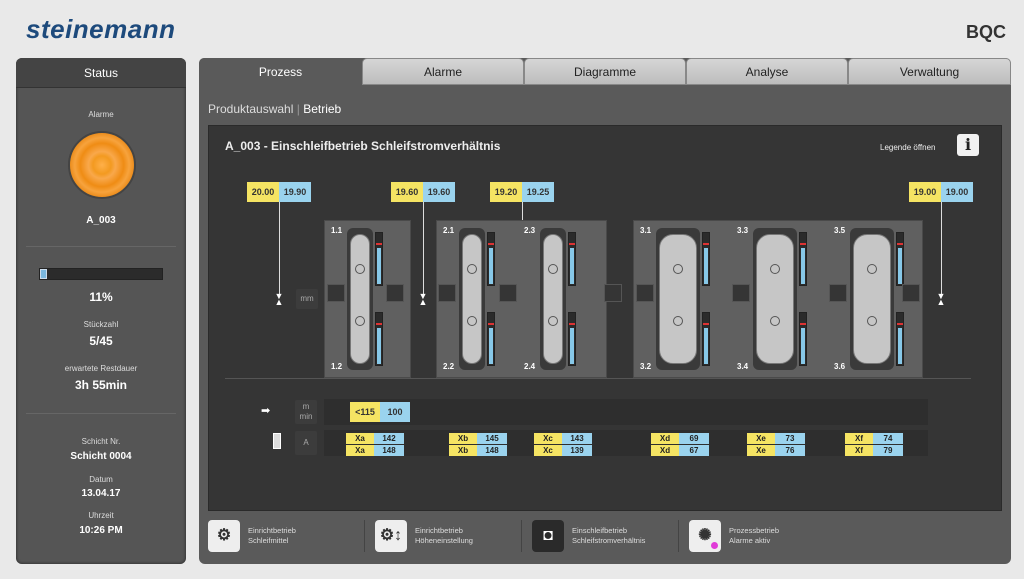  What do you see at coordinates (680, 444) in the screenshot?
I see `amp-group: Xd 69 Xd 67` at bounding box center [680, 444].